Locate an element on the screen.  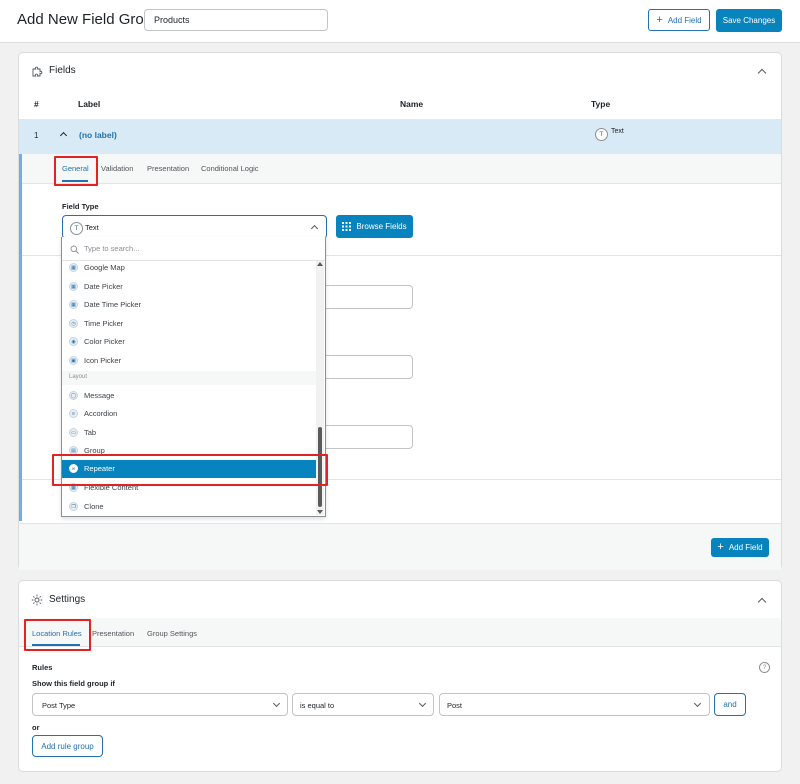
add-field-button: + Add Field is located at coordinates (679, 20).